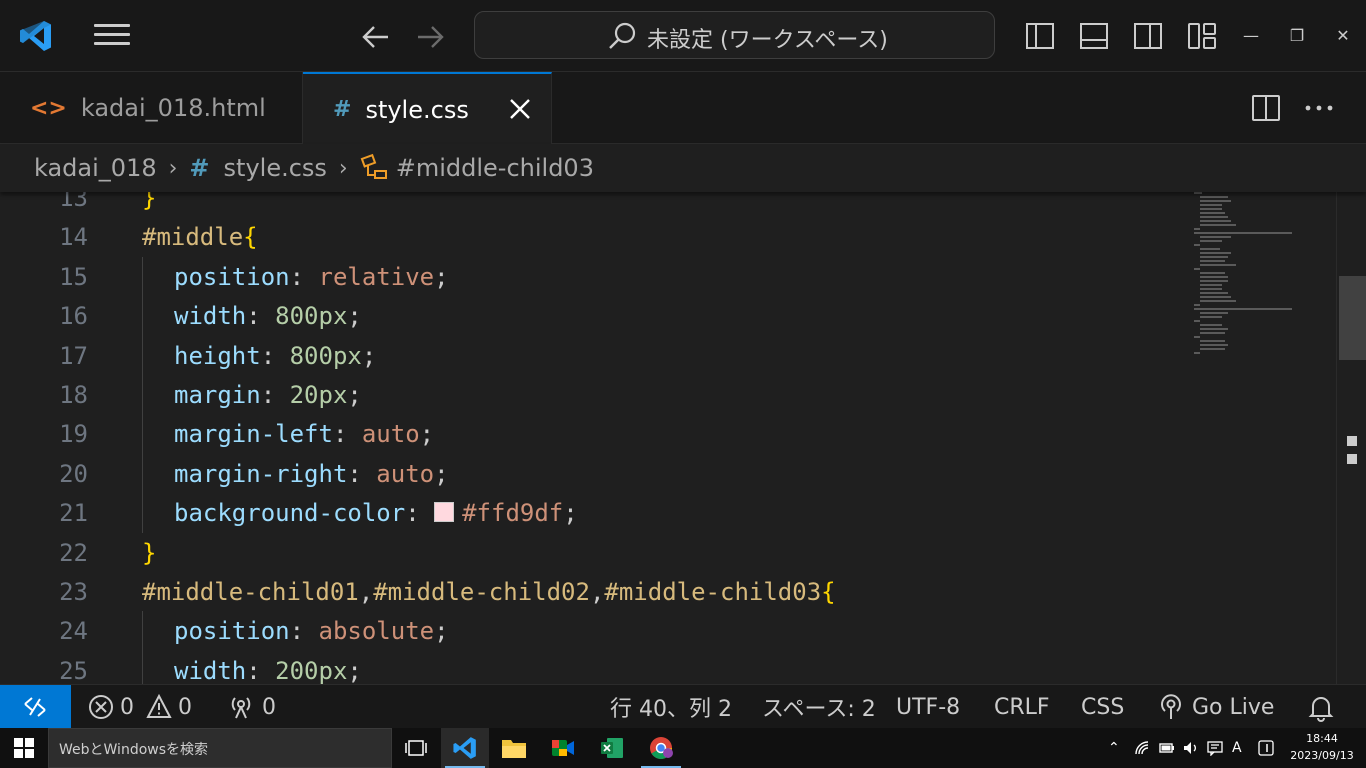  I want to click on chevron-up-icon: ⌃, so click(1117, 748).